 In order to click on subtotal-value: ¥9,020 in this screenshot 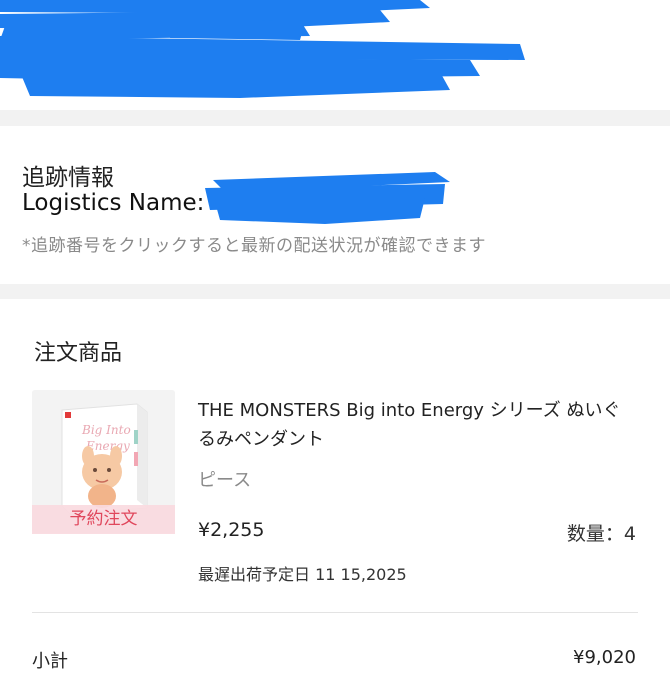, I will do `click(604, 657)`.